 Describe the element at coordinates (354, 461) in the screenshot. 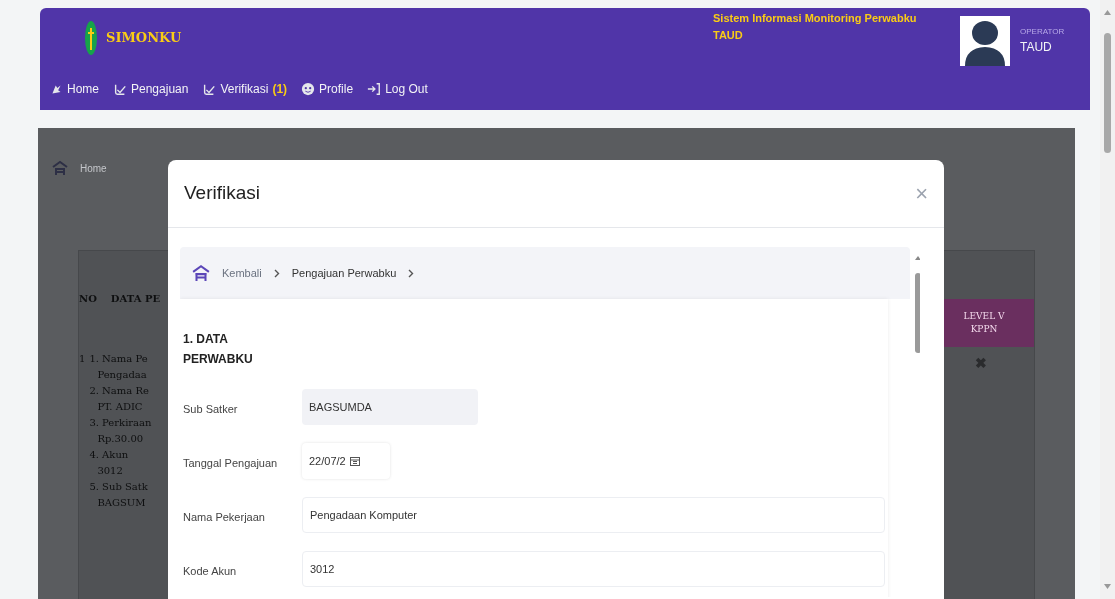

I see `calendar-icon` at that location.